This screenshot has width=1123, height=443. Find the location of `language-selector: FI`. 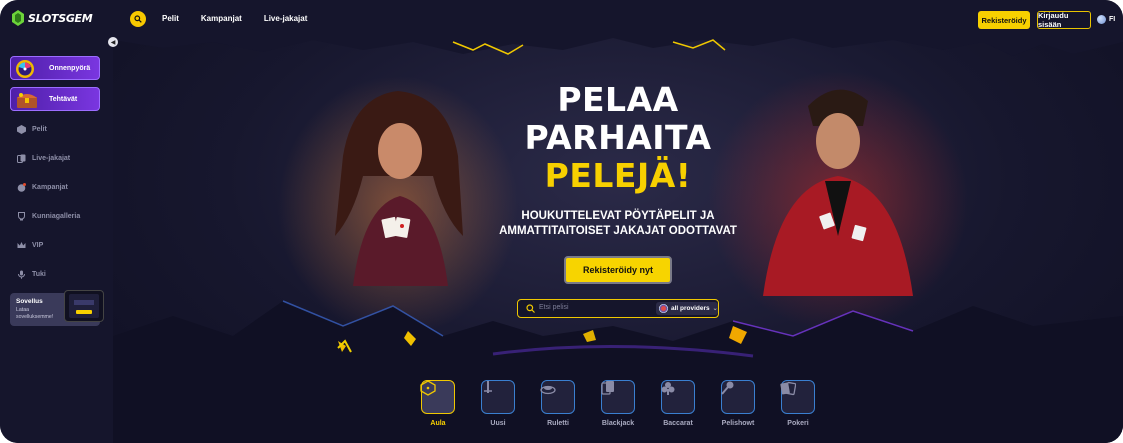

language-selector: FI is located at coordinates (1106, 19).